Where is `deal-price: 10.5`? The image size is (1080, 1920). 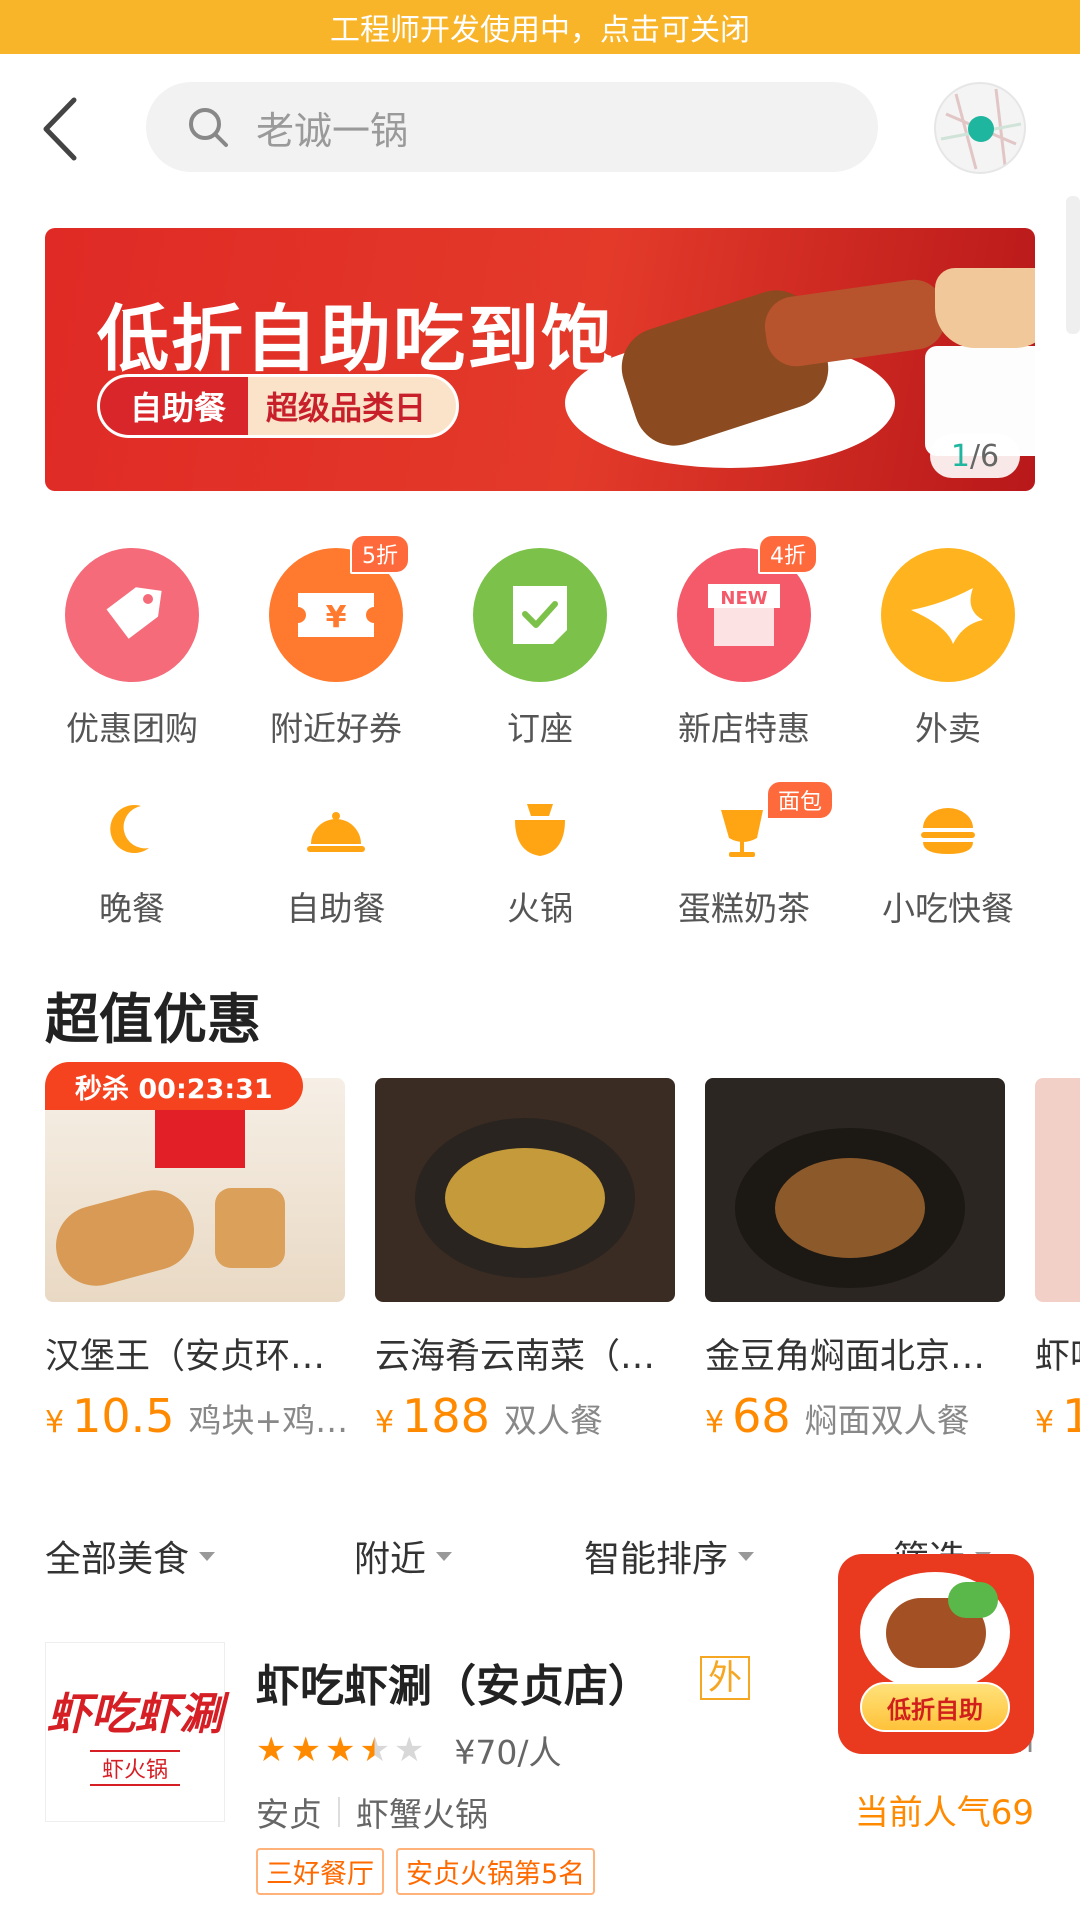
deal-price: 10.5 is located at coordinates (123, 1415).